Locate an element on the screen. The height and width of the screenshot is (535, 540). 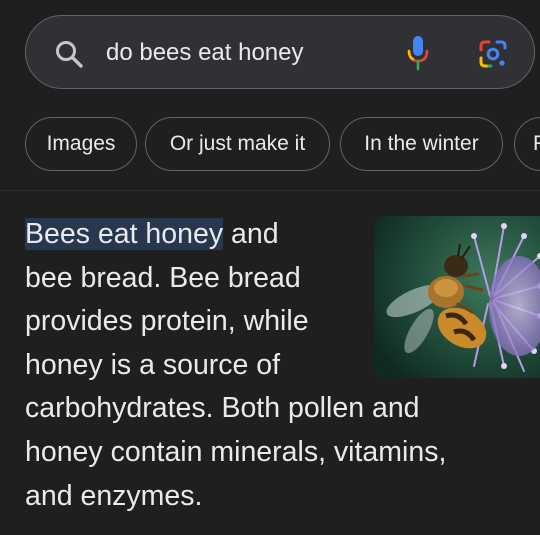
answer-line-5: carbohydrates. Both pollen and is located at coordinates (222, 408).